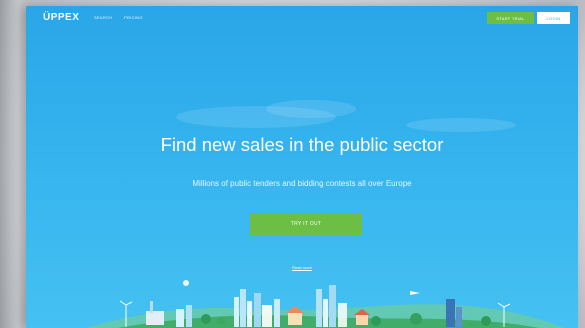 The width and height of the screenshot is (585, 328). I want to click on top-nav: ÜPPEX SEARCH PRICING START TRIAL LOGIN, so click(302, 18).